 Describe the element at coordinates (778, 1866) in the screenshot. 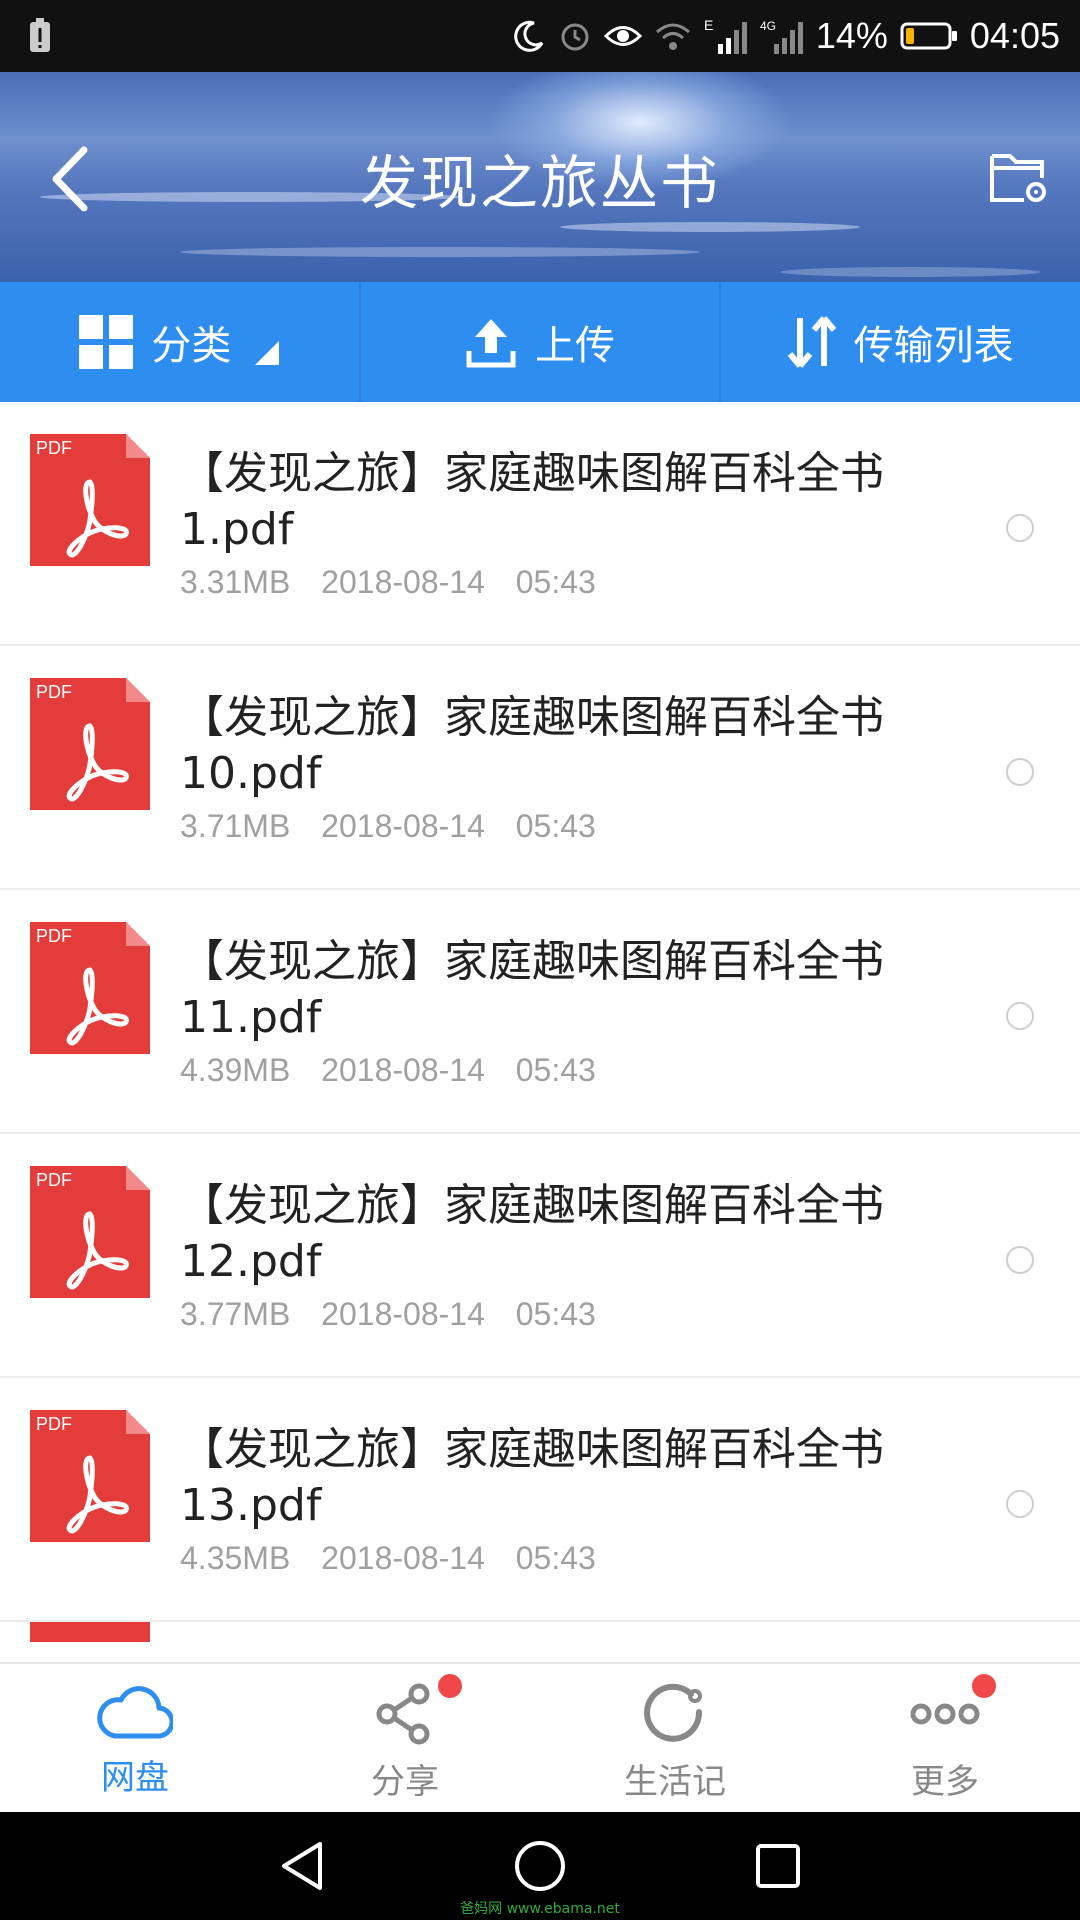

I see `system-recents-button` at that location.